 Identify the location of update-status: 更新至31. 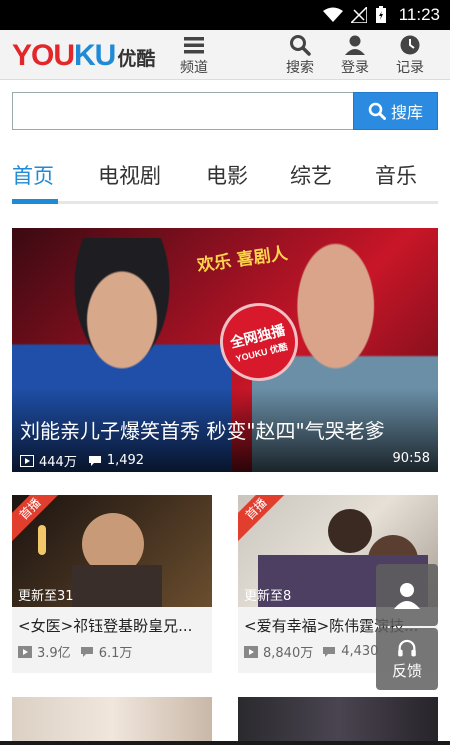
(46, 596).